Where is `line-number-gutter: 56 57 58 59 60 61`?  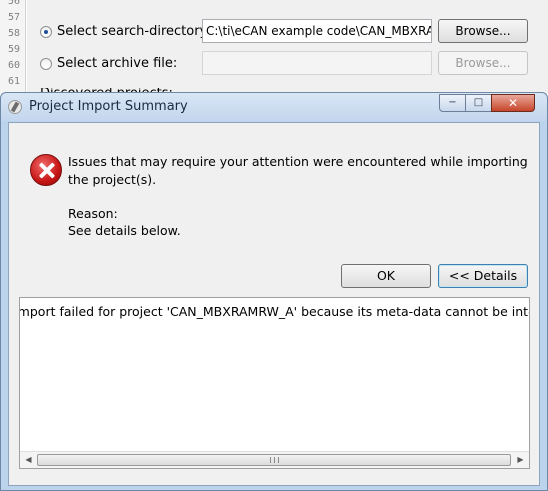 line-number-gutter: 56 57 58 59 60 61 is located at coordinates (13, 47).